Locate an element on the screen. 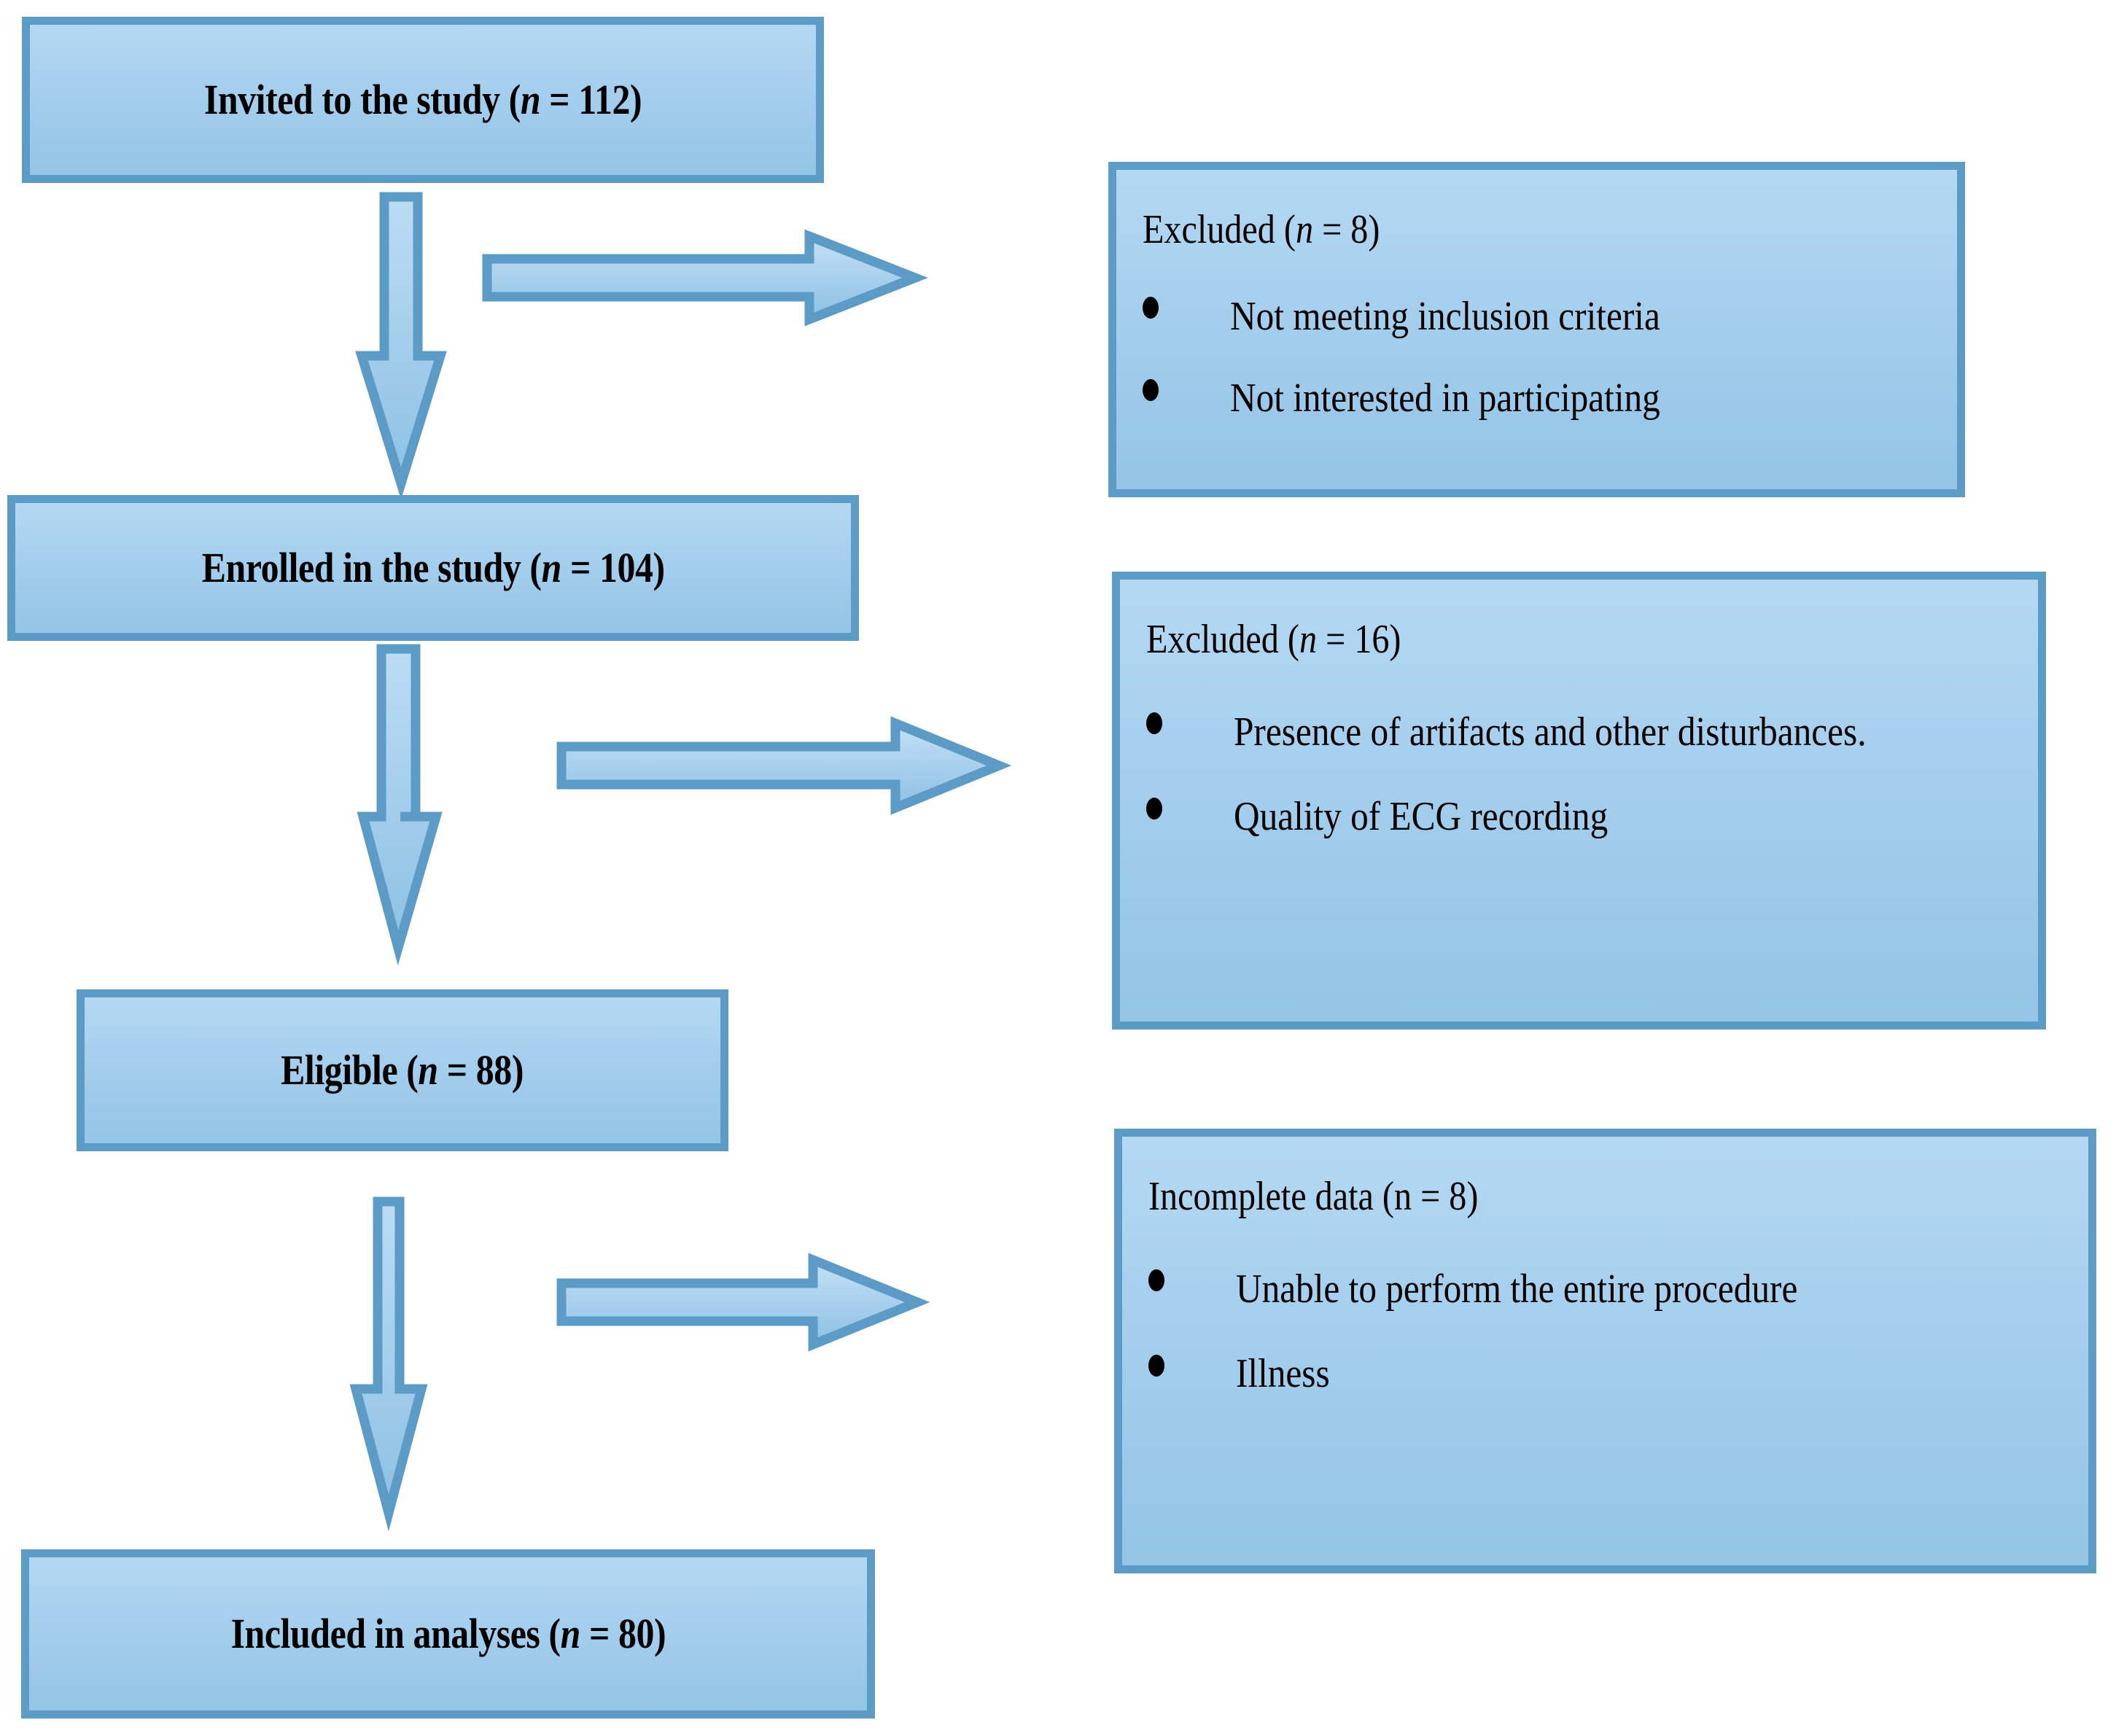  list-item-text: Not interested in participating is located at coordinates (1445, 398).